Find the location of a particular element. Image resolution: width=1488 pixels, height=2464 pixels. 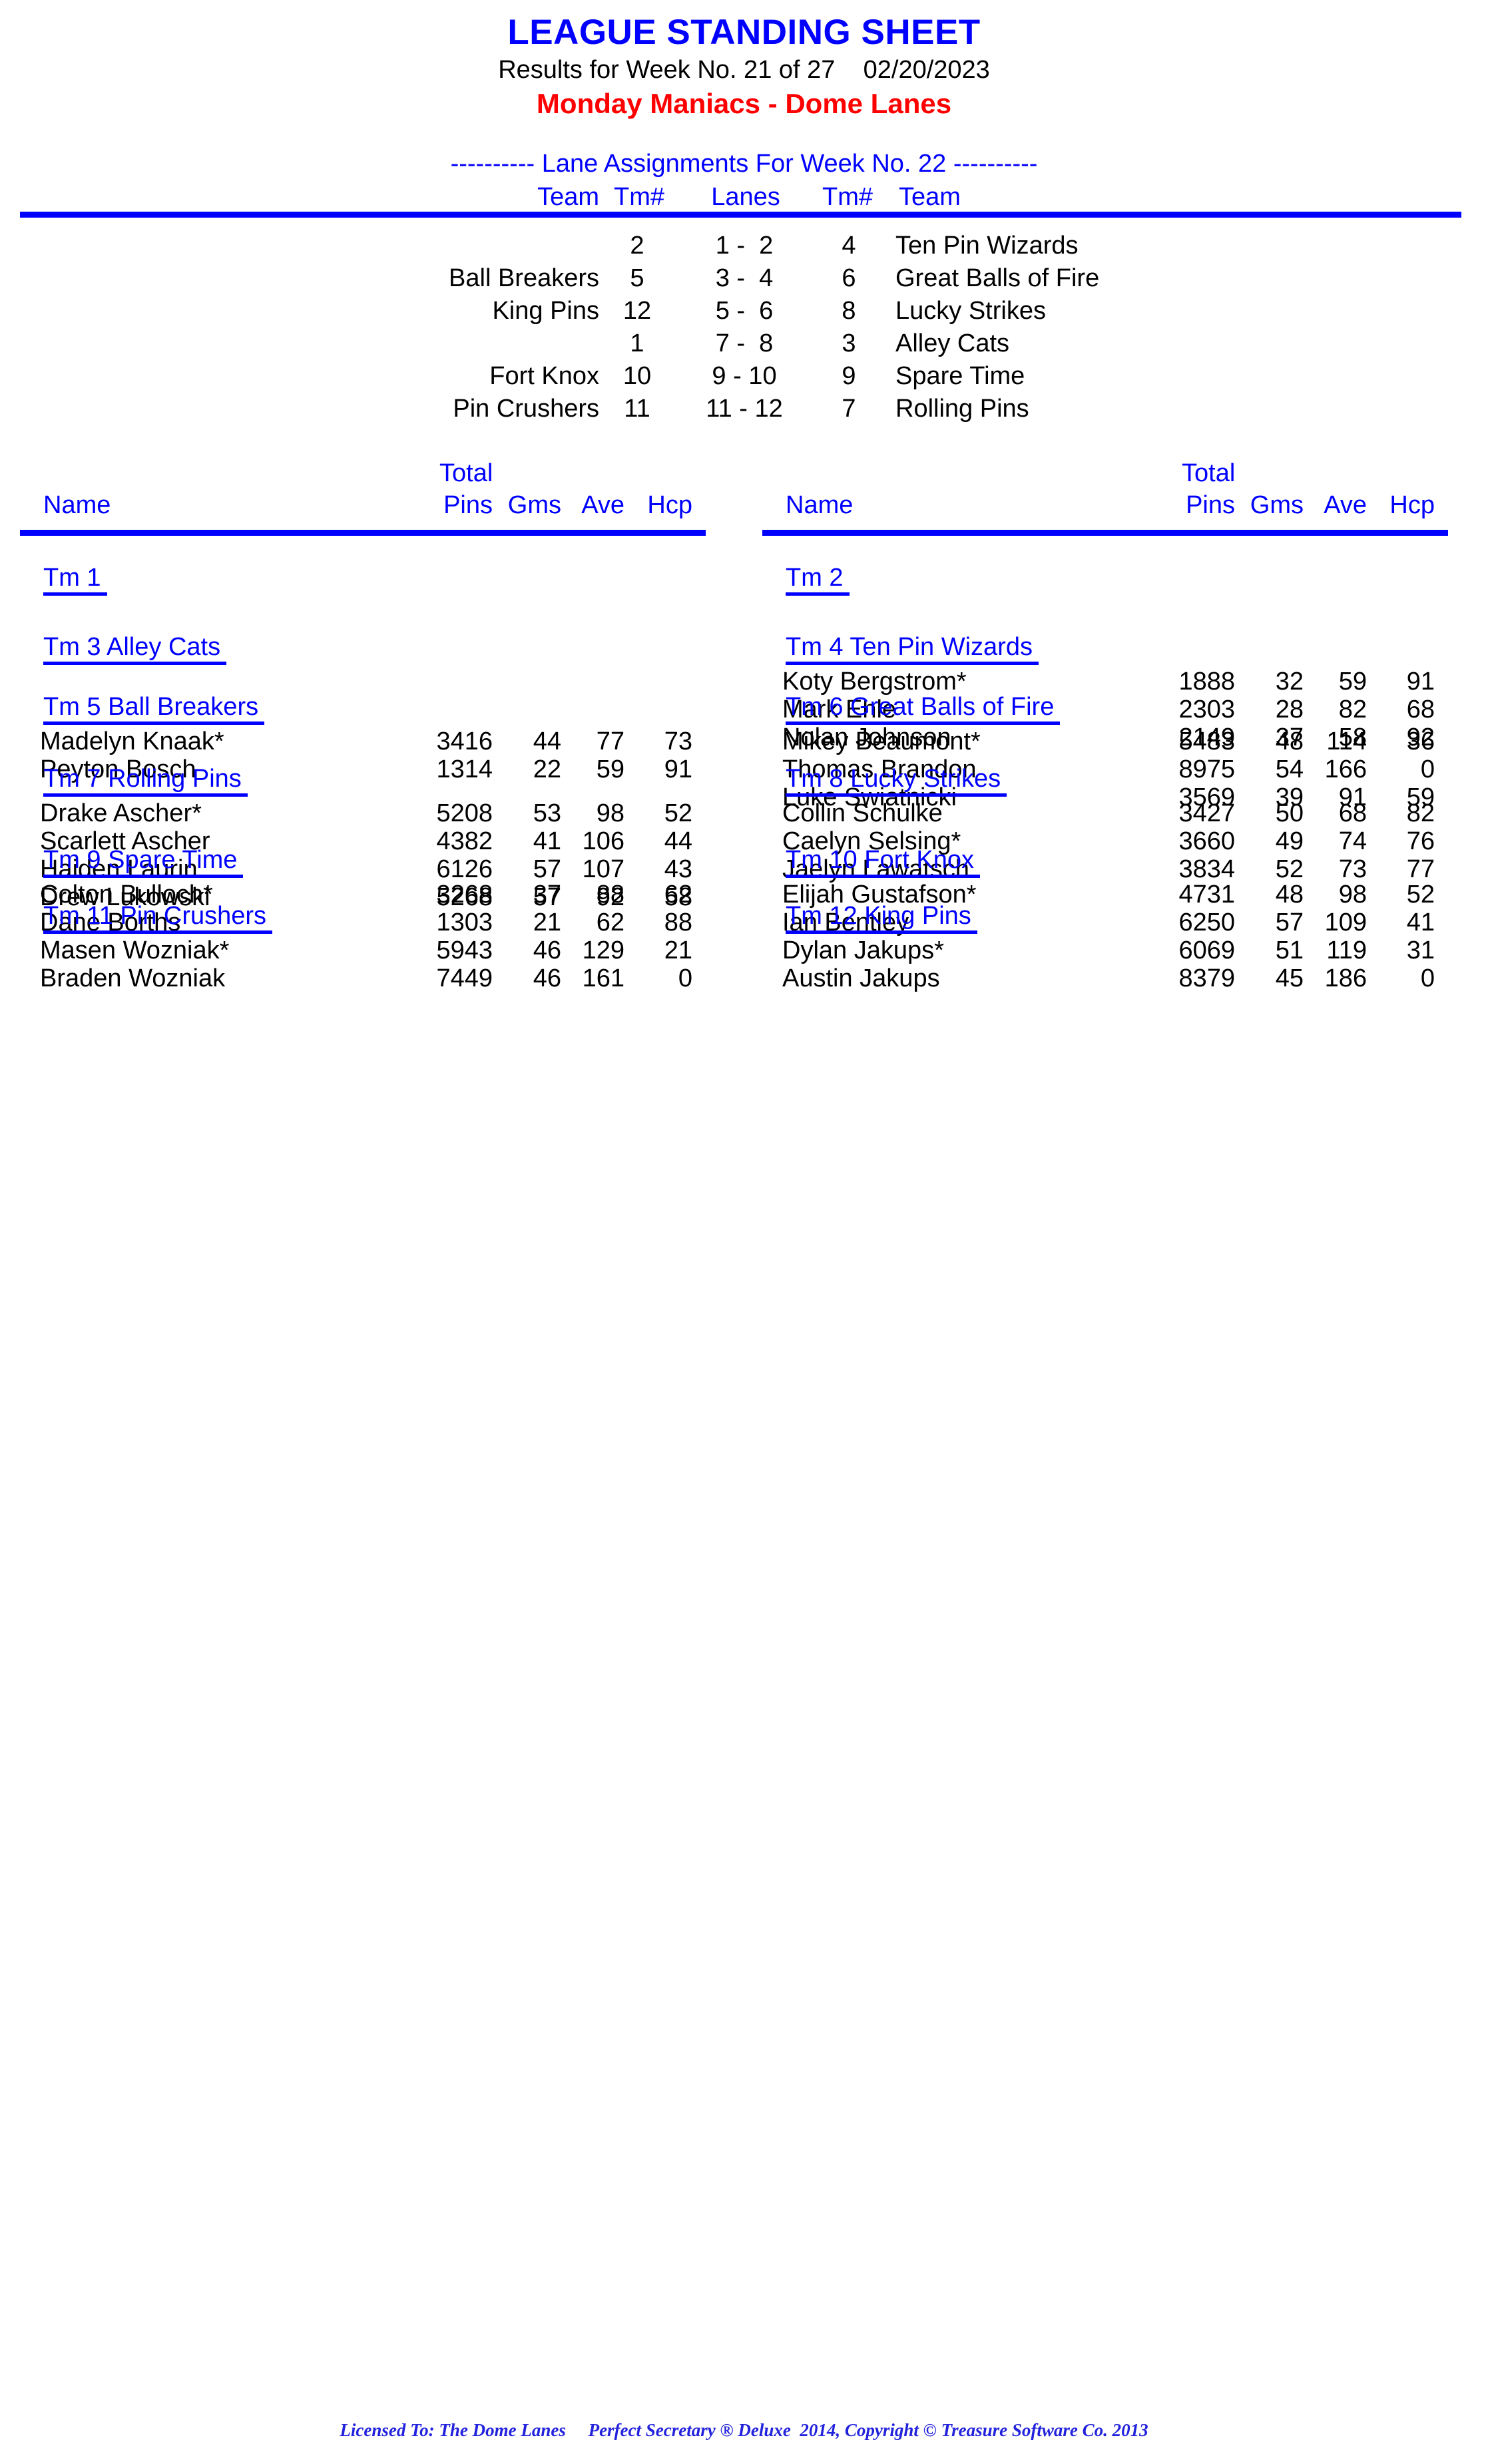

player-gms: 44 is located at coordinates (547, 741).